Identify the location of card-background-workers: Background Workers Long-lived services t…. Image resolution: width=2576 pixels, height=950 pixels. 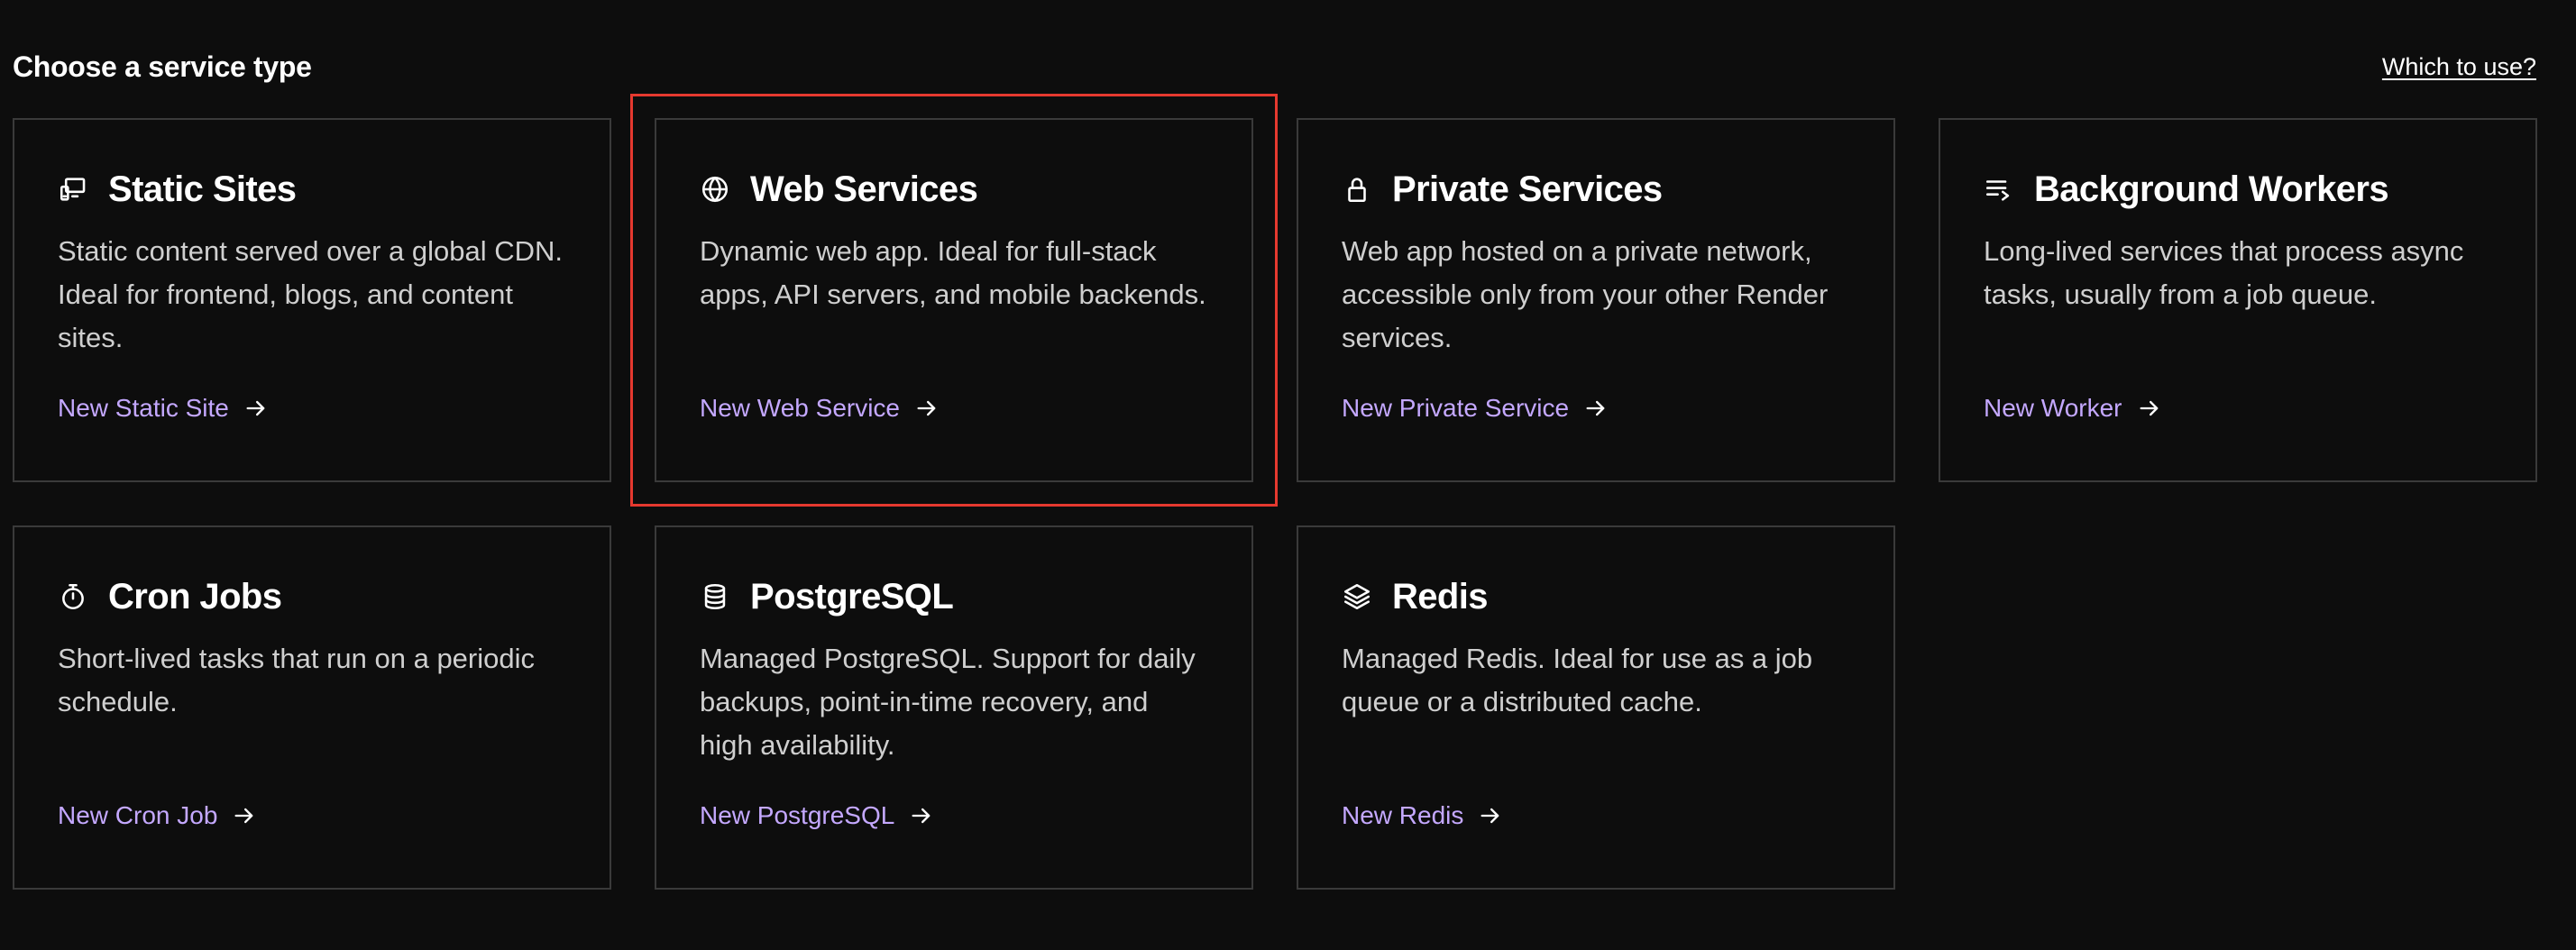
(2238, 300).